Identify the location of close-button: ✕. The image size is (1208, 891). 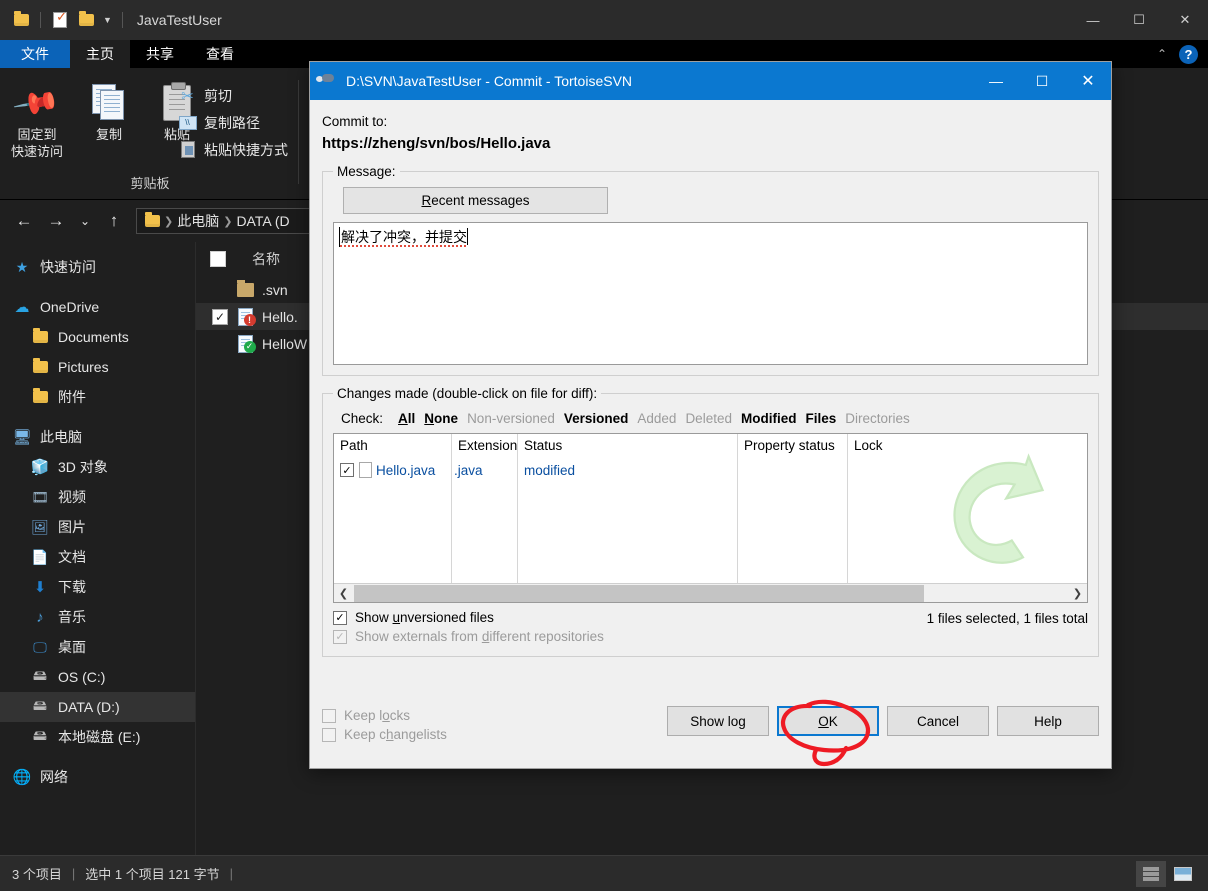
(1185, 20).